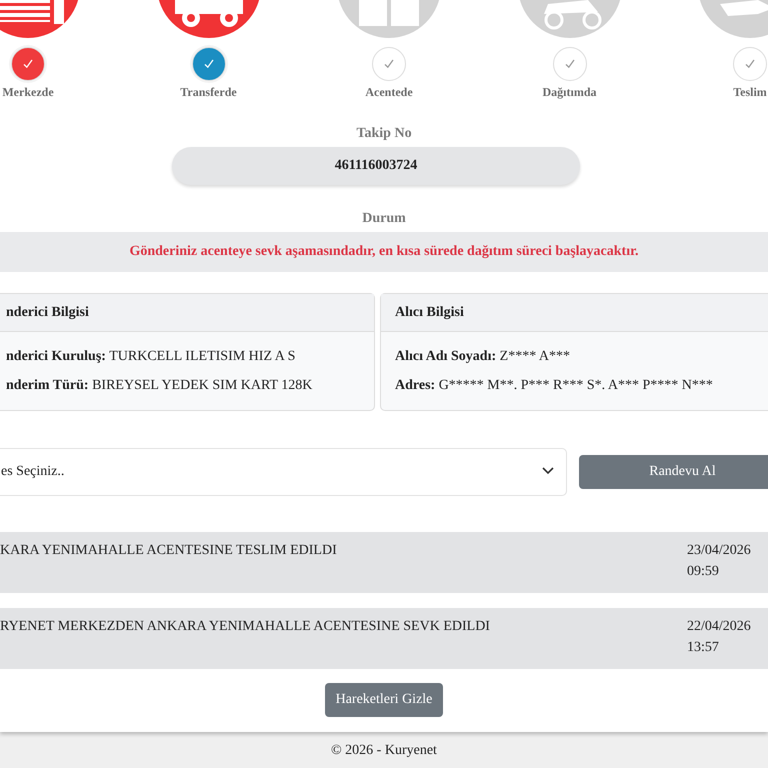 This screenshot has width=768, height=768. I want to click on tracking-number-field: 461116003724, so click(376, 166).